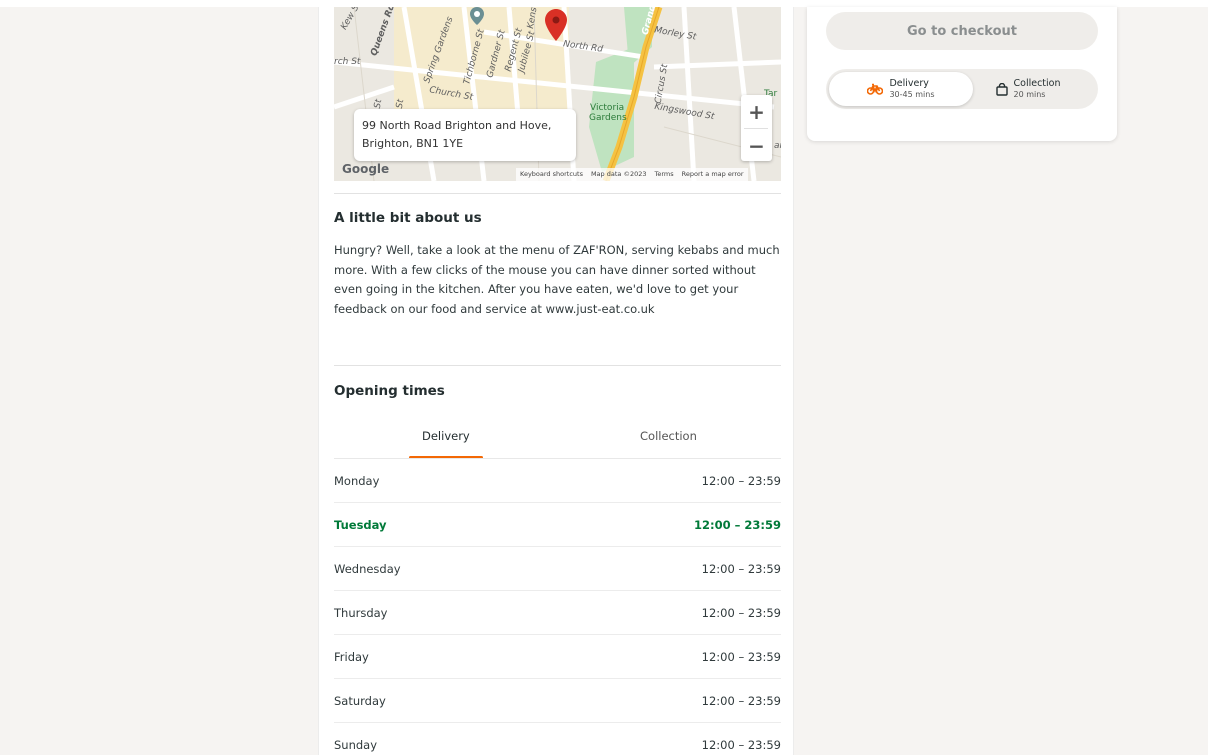  What do you see at coordinates (357, 480) in the screenshot?
I see `day-label: Monday` at bounding box center [357, 480].